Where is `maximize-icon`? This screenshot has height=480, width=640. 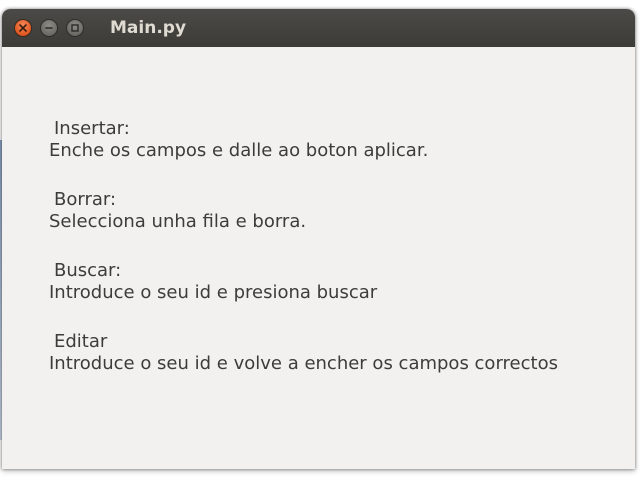 maximize-icon is located at coordinates (75, 28).